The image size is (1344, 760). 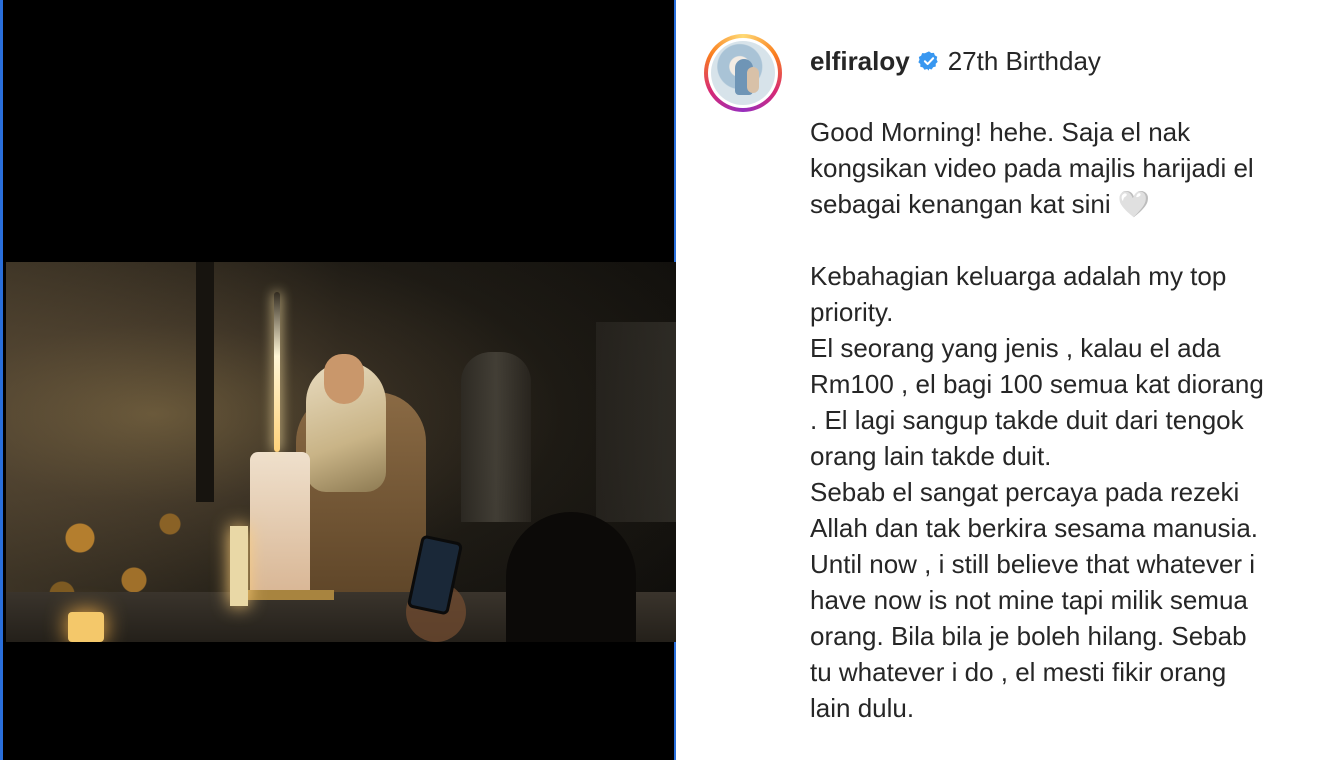 I want to click on post-header: elfiraloy 27th Birthday, so click(x=955, y=61).